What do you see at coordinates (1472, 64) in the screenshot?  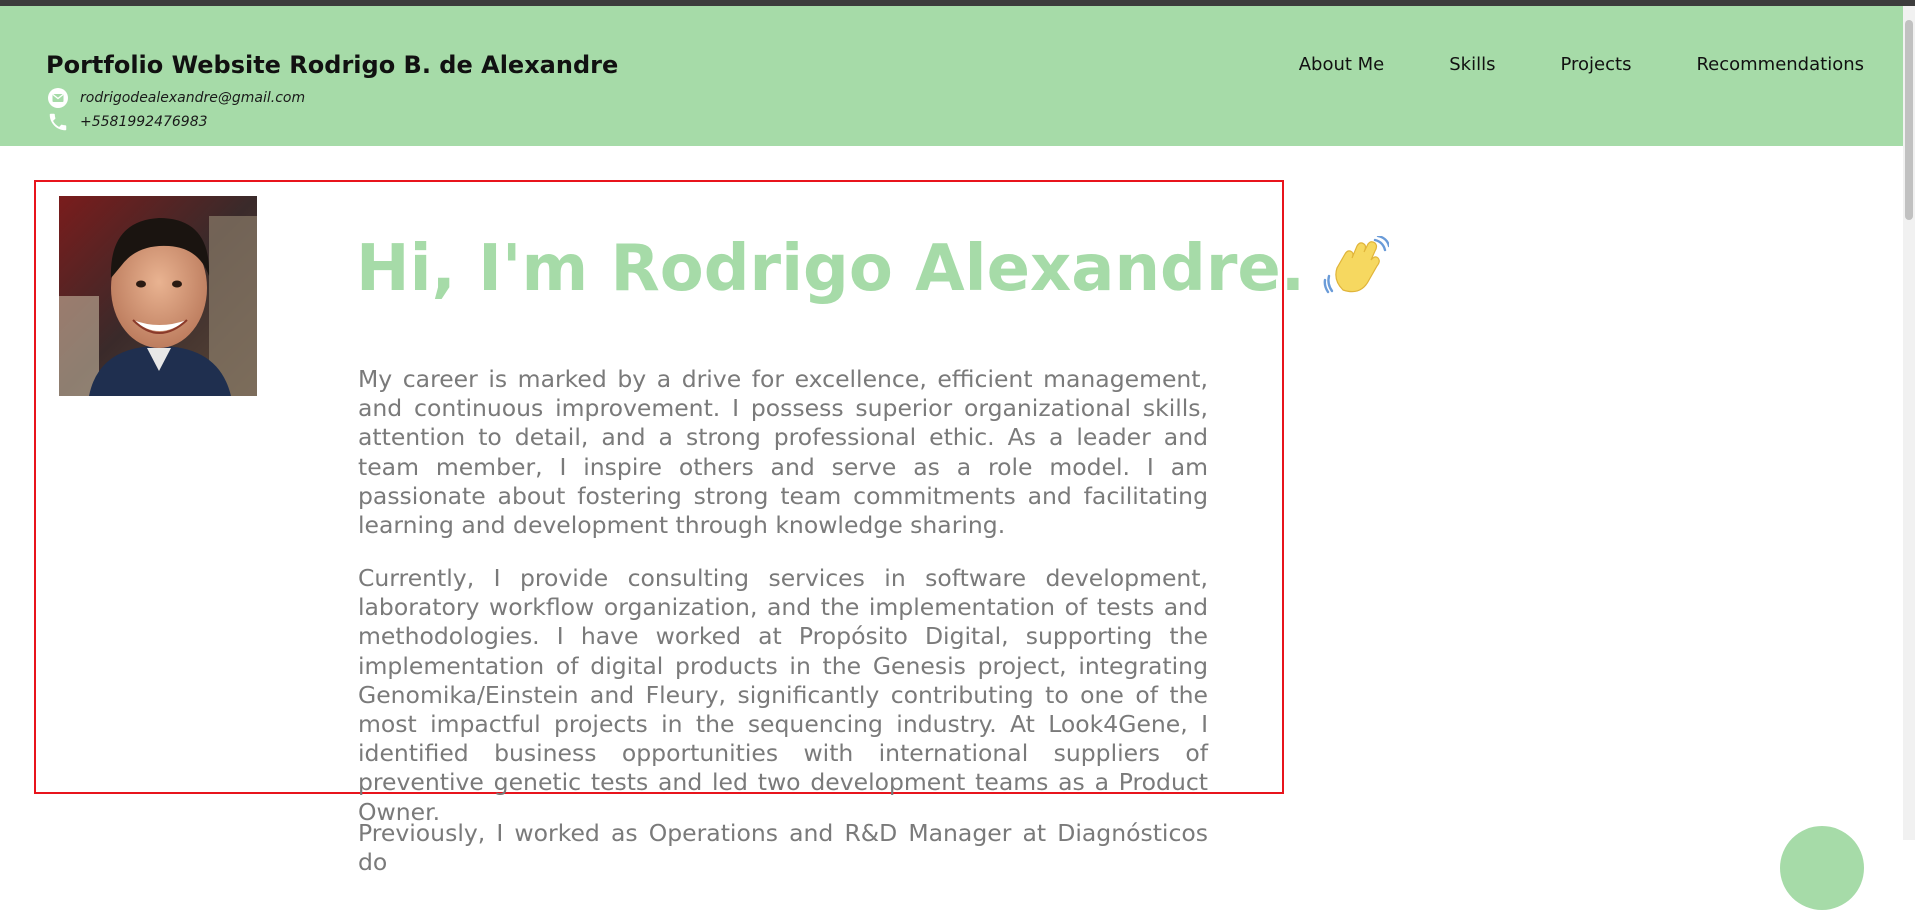 I see `nav-item-skills: Skills` at bounding box center [1472, 64].